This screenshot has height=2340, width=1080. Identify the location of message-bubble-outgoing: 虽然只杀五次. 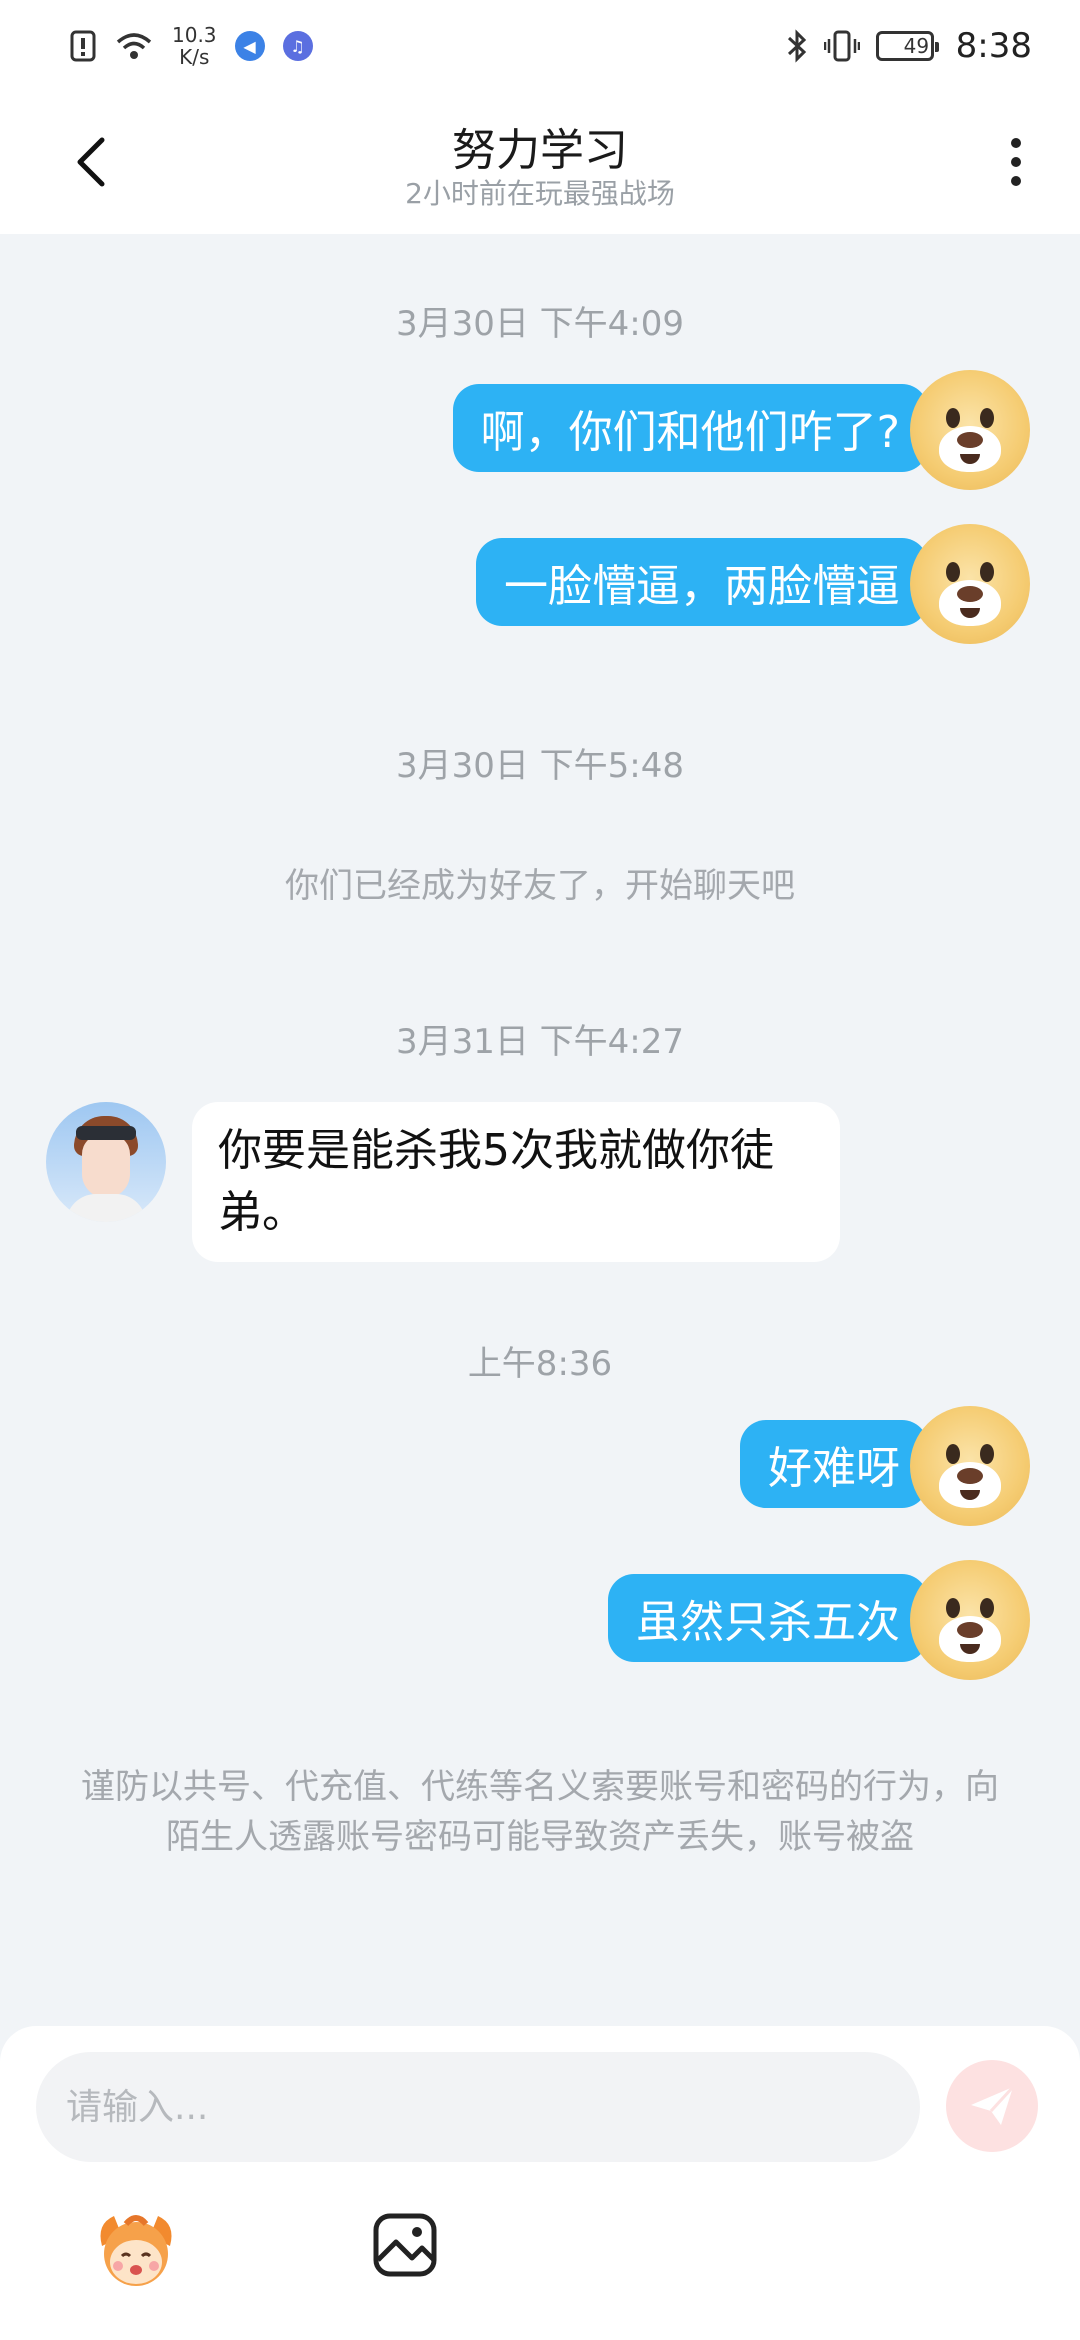
(768, 1618).